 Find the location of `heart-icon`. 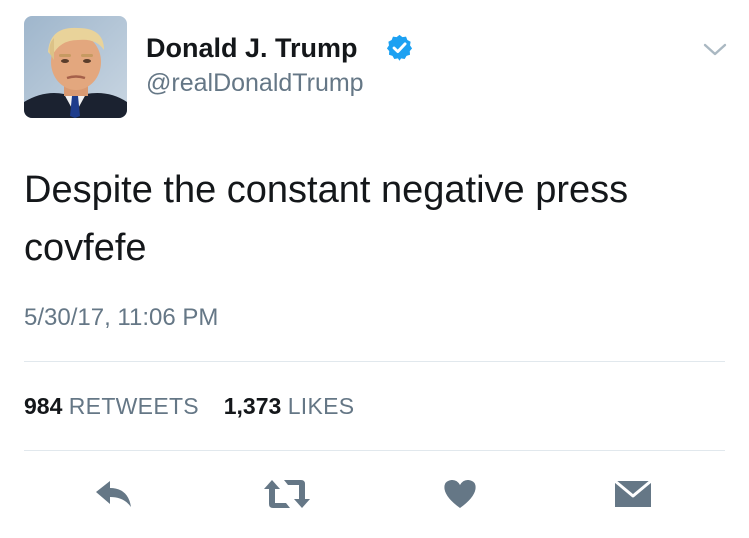

heart-icon is located at coordinates (460, 493).